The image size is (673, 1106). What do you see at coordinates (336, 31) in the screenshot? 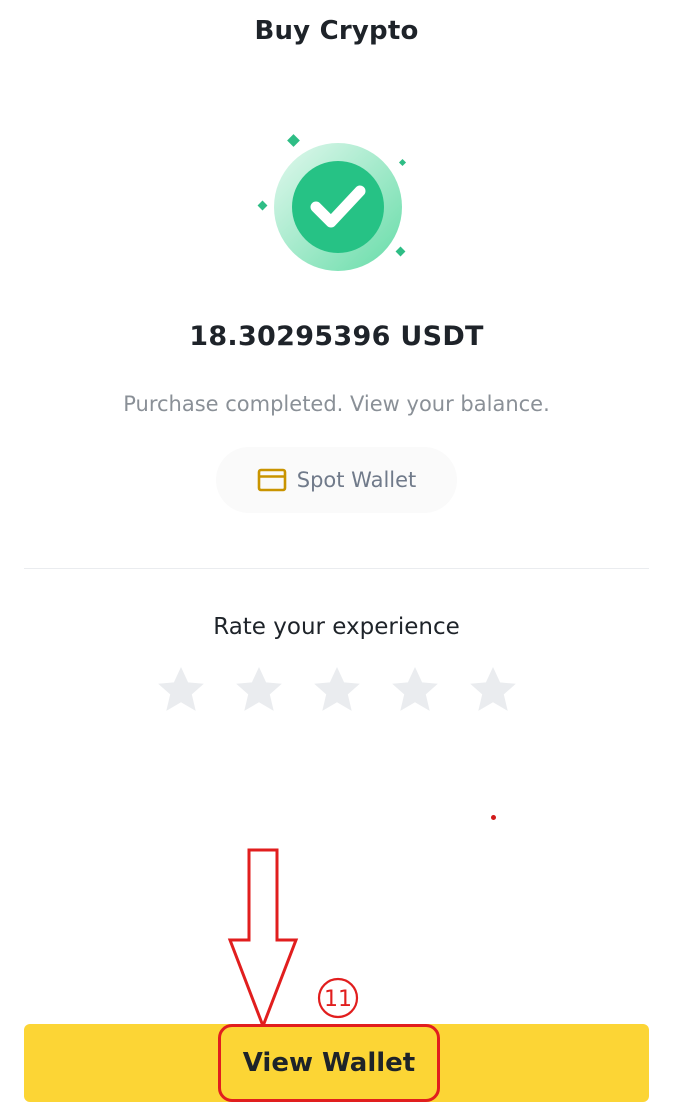
I see `page-title: Buy Crypto` at bounding box center [336, 31].